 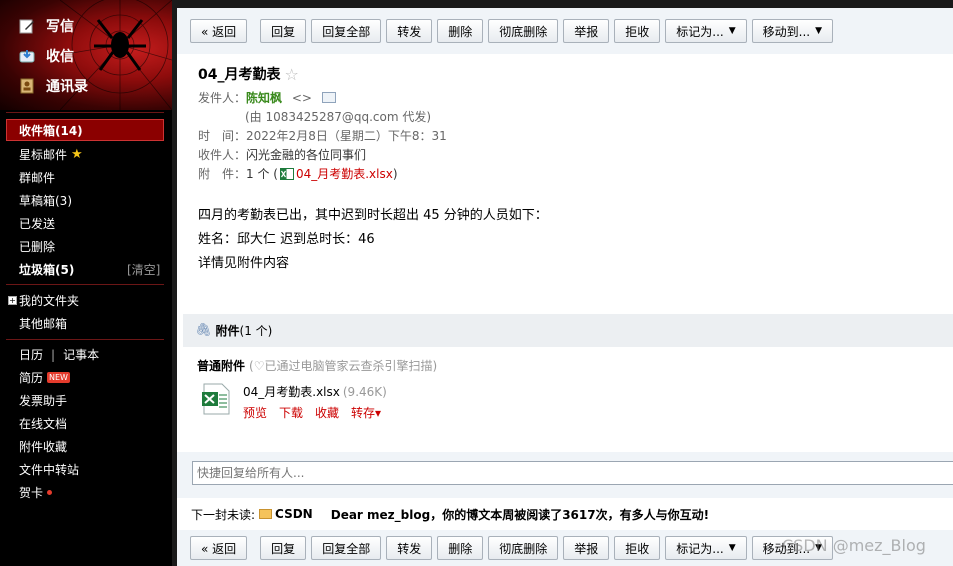 I want to click on envelope-icon, so click(x=266, y=514).